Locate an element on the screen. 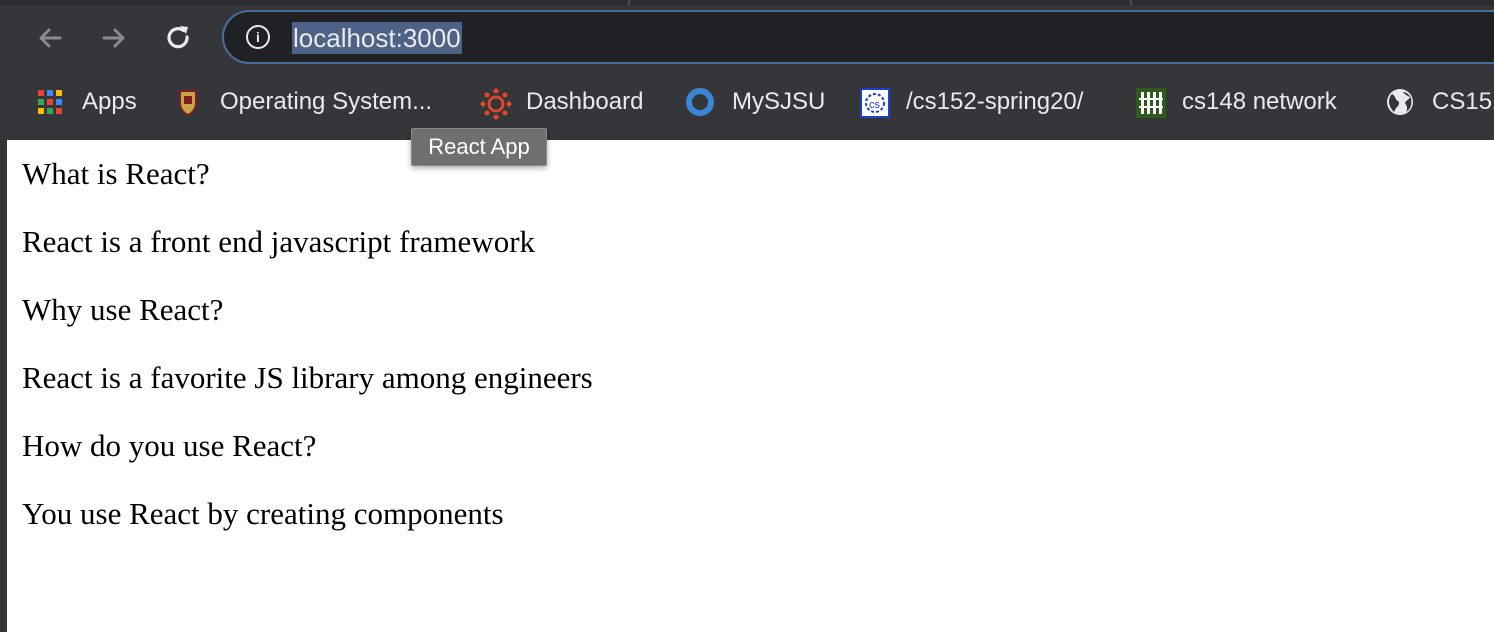  window-edge is located at coordinates (3, 386).